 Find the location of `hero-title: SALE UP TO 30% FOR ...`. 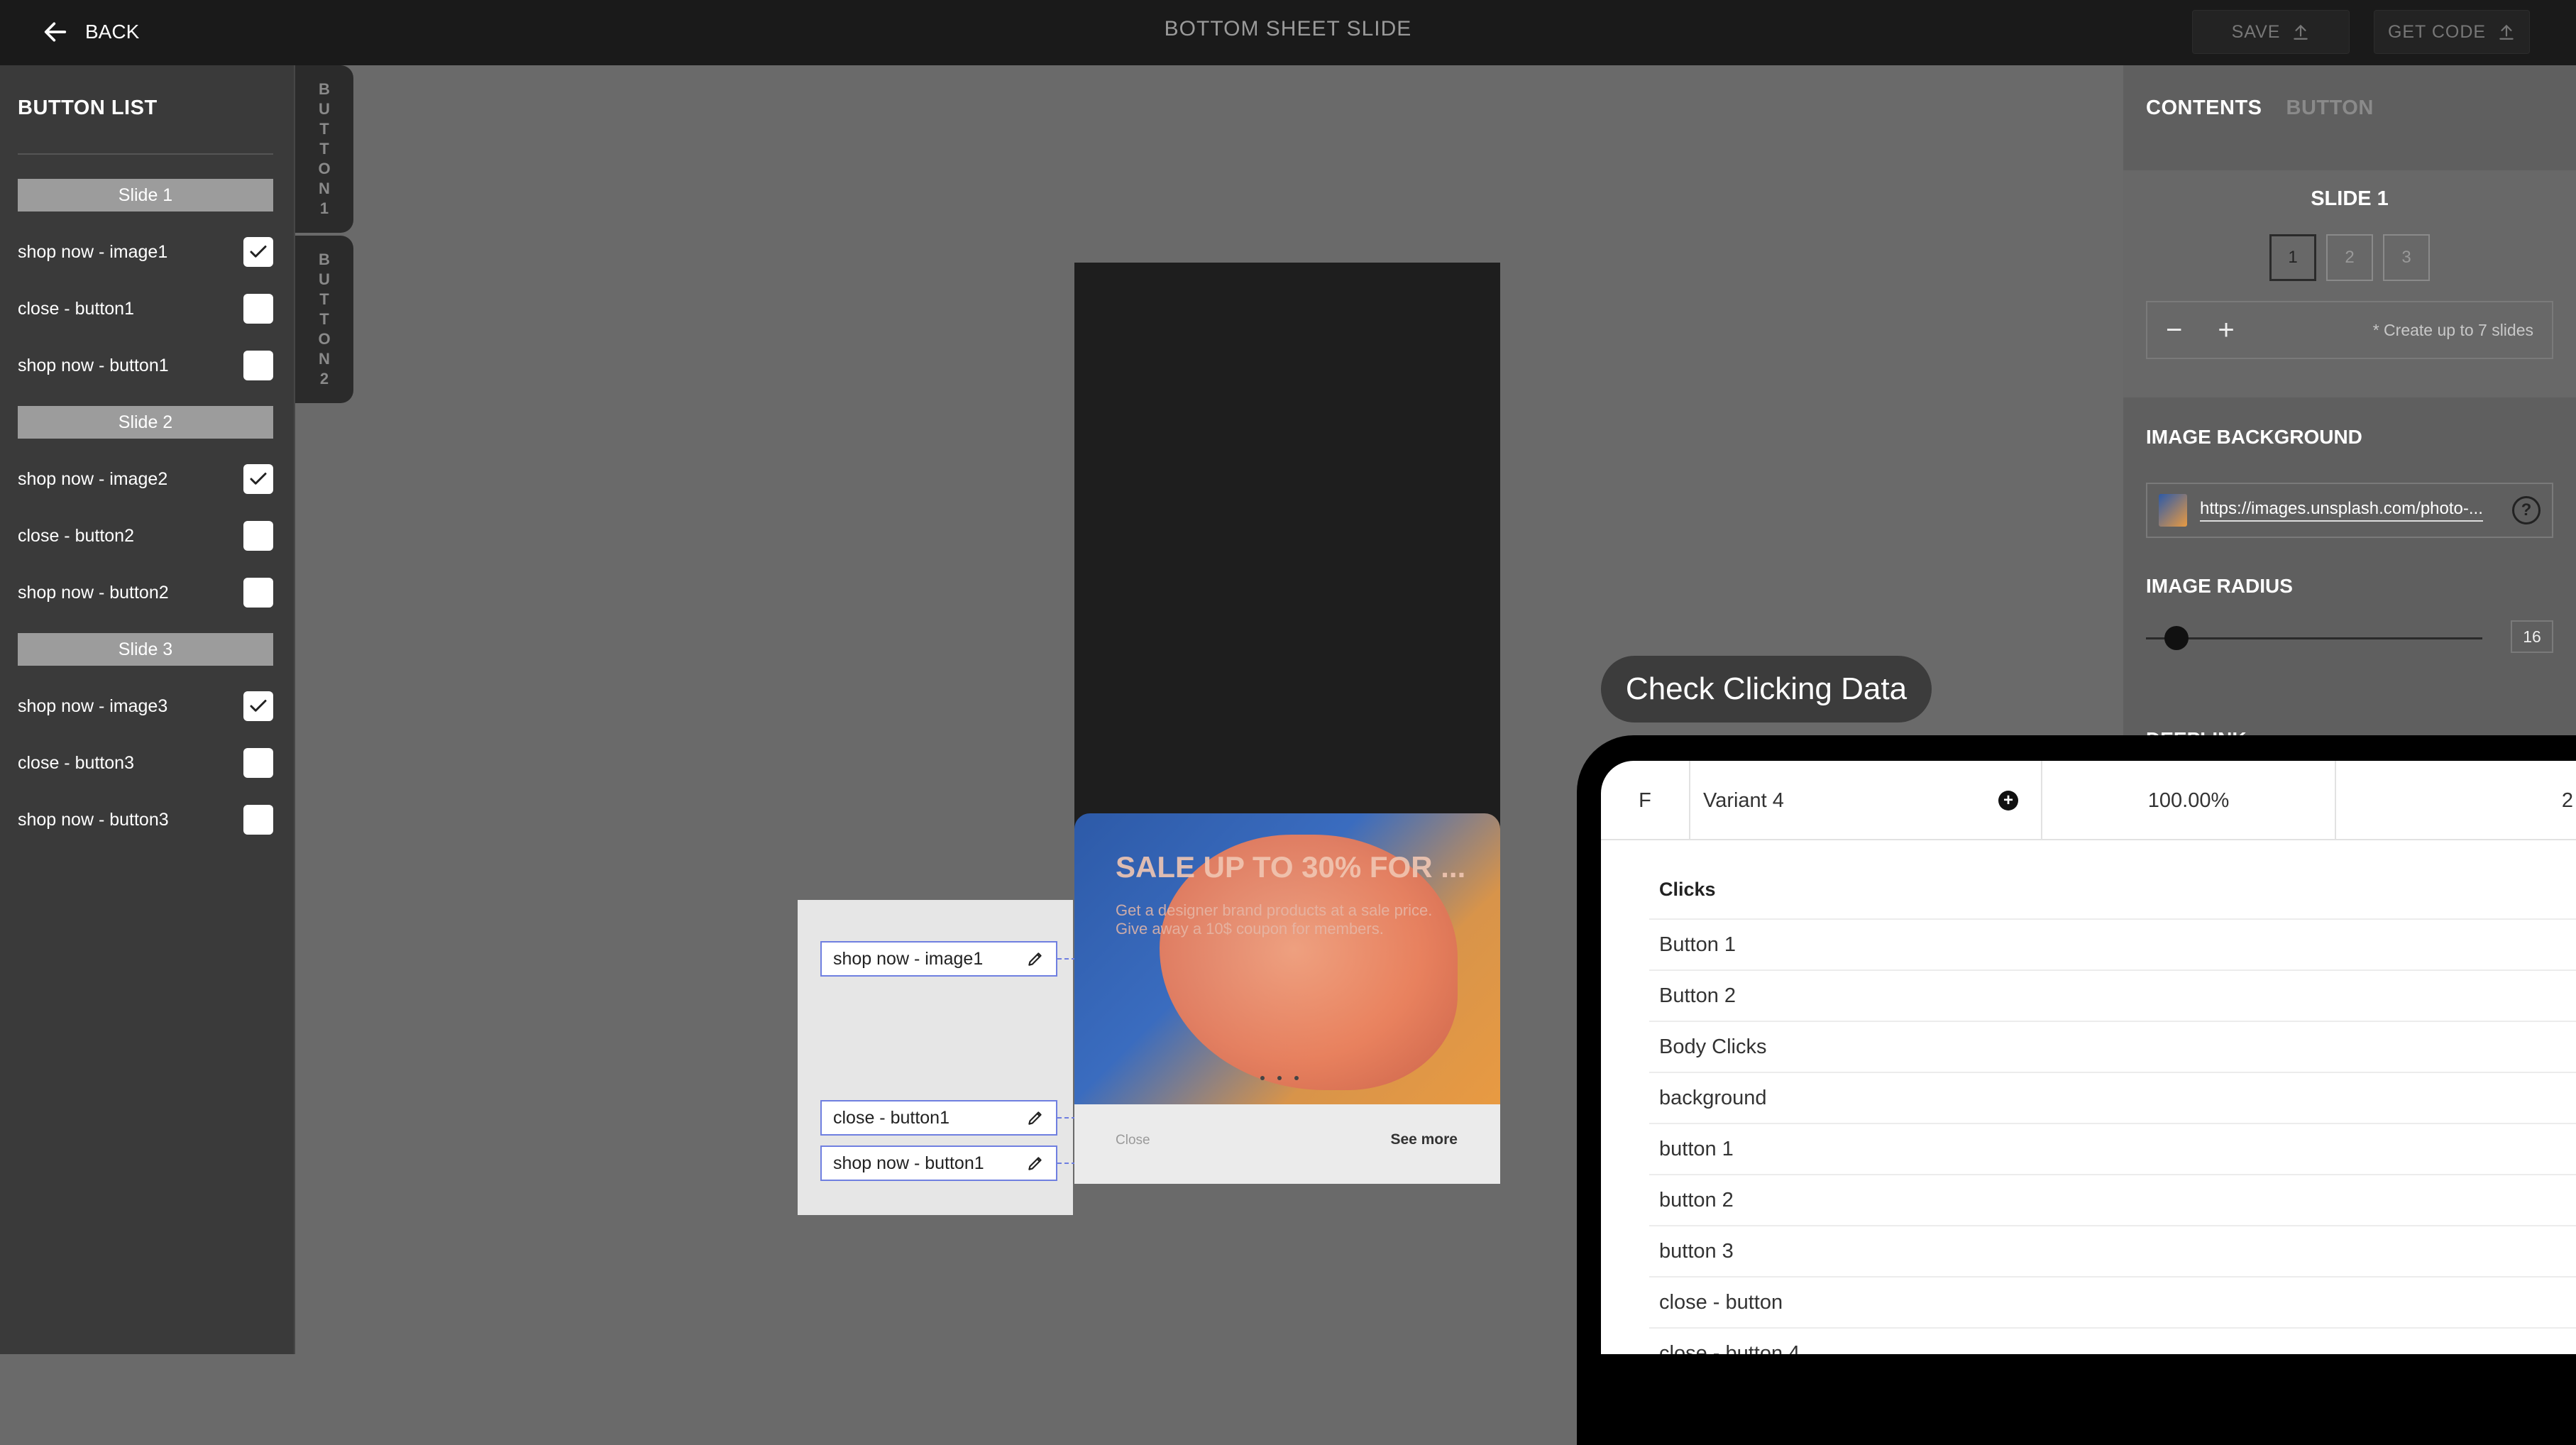

hero-title: SALE UP TO 30% FOR ... is located at coordinates (1291, 867).